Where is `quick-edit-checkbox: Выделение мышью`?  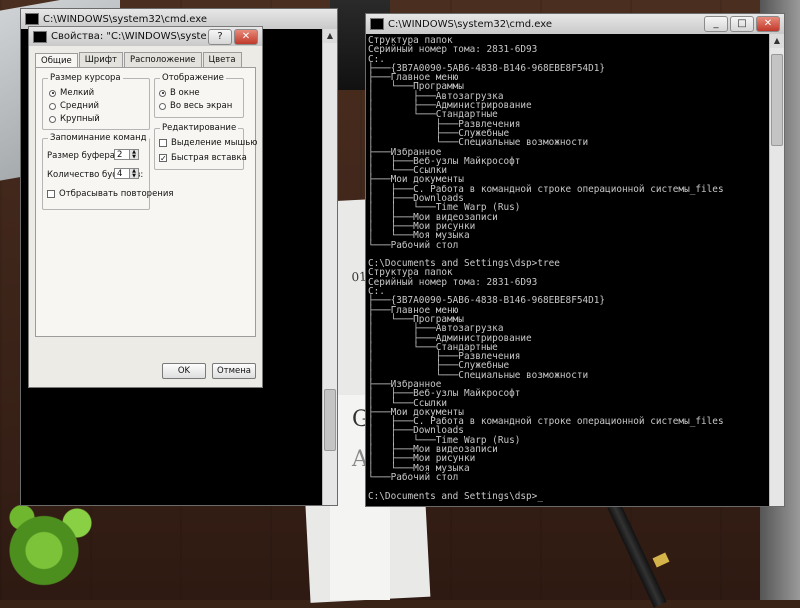 quick-edit-checkbox: Выделение мышью is located at coordinates (208, 143).